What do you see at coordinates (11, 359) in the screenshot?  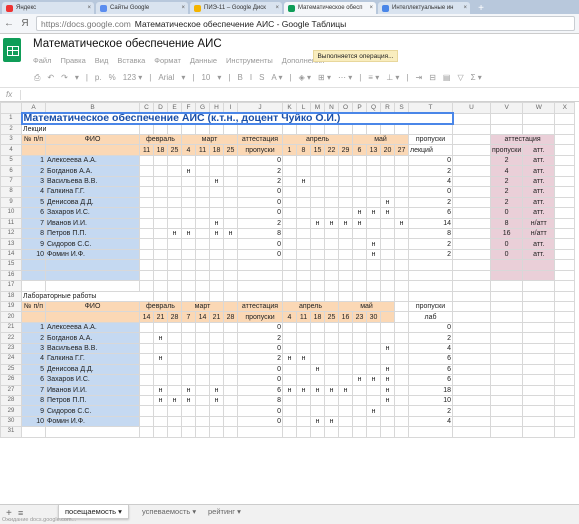 I see `row-header: 24` at bounding box center [11, 359].